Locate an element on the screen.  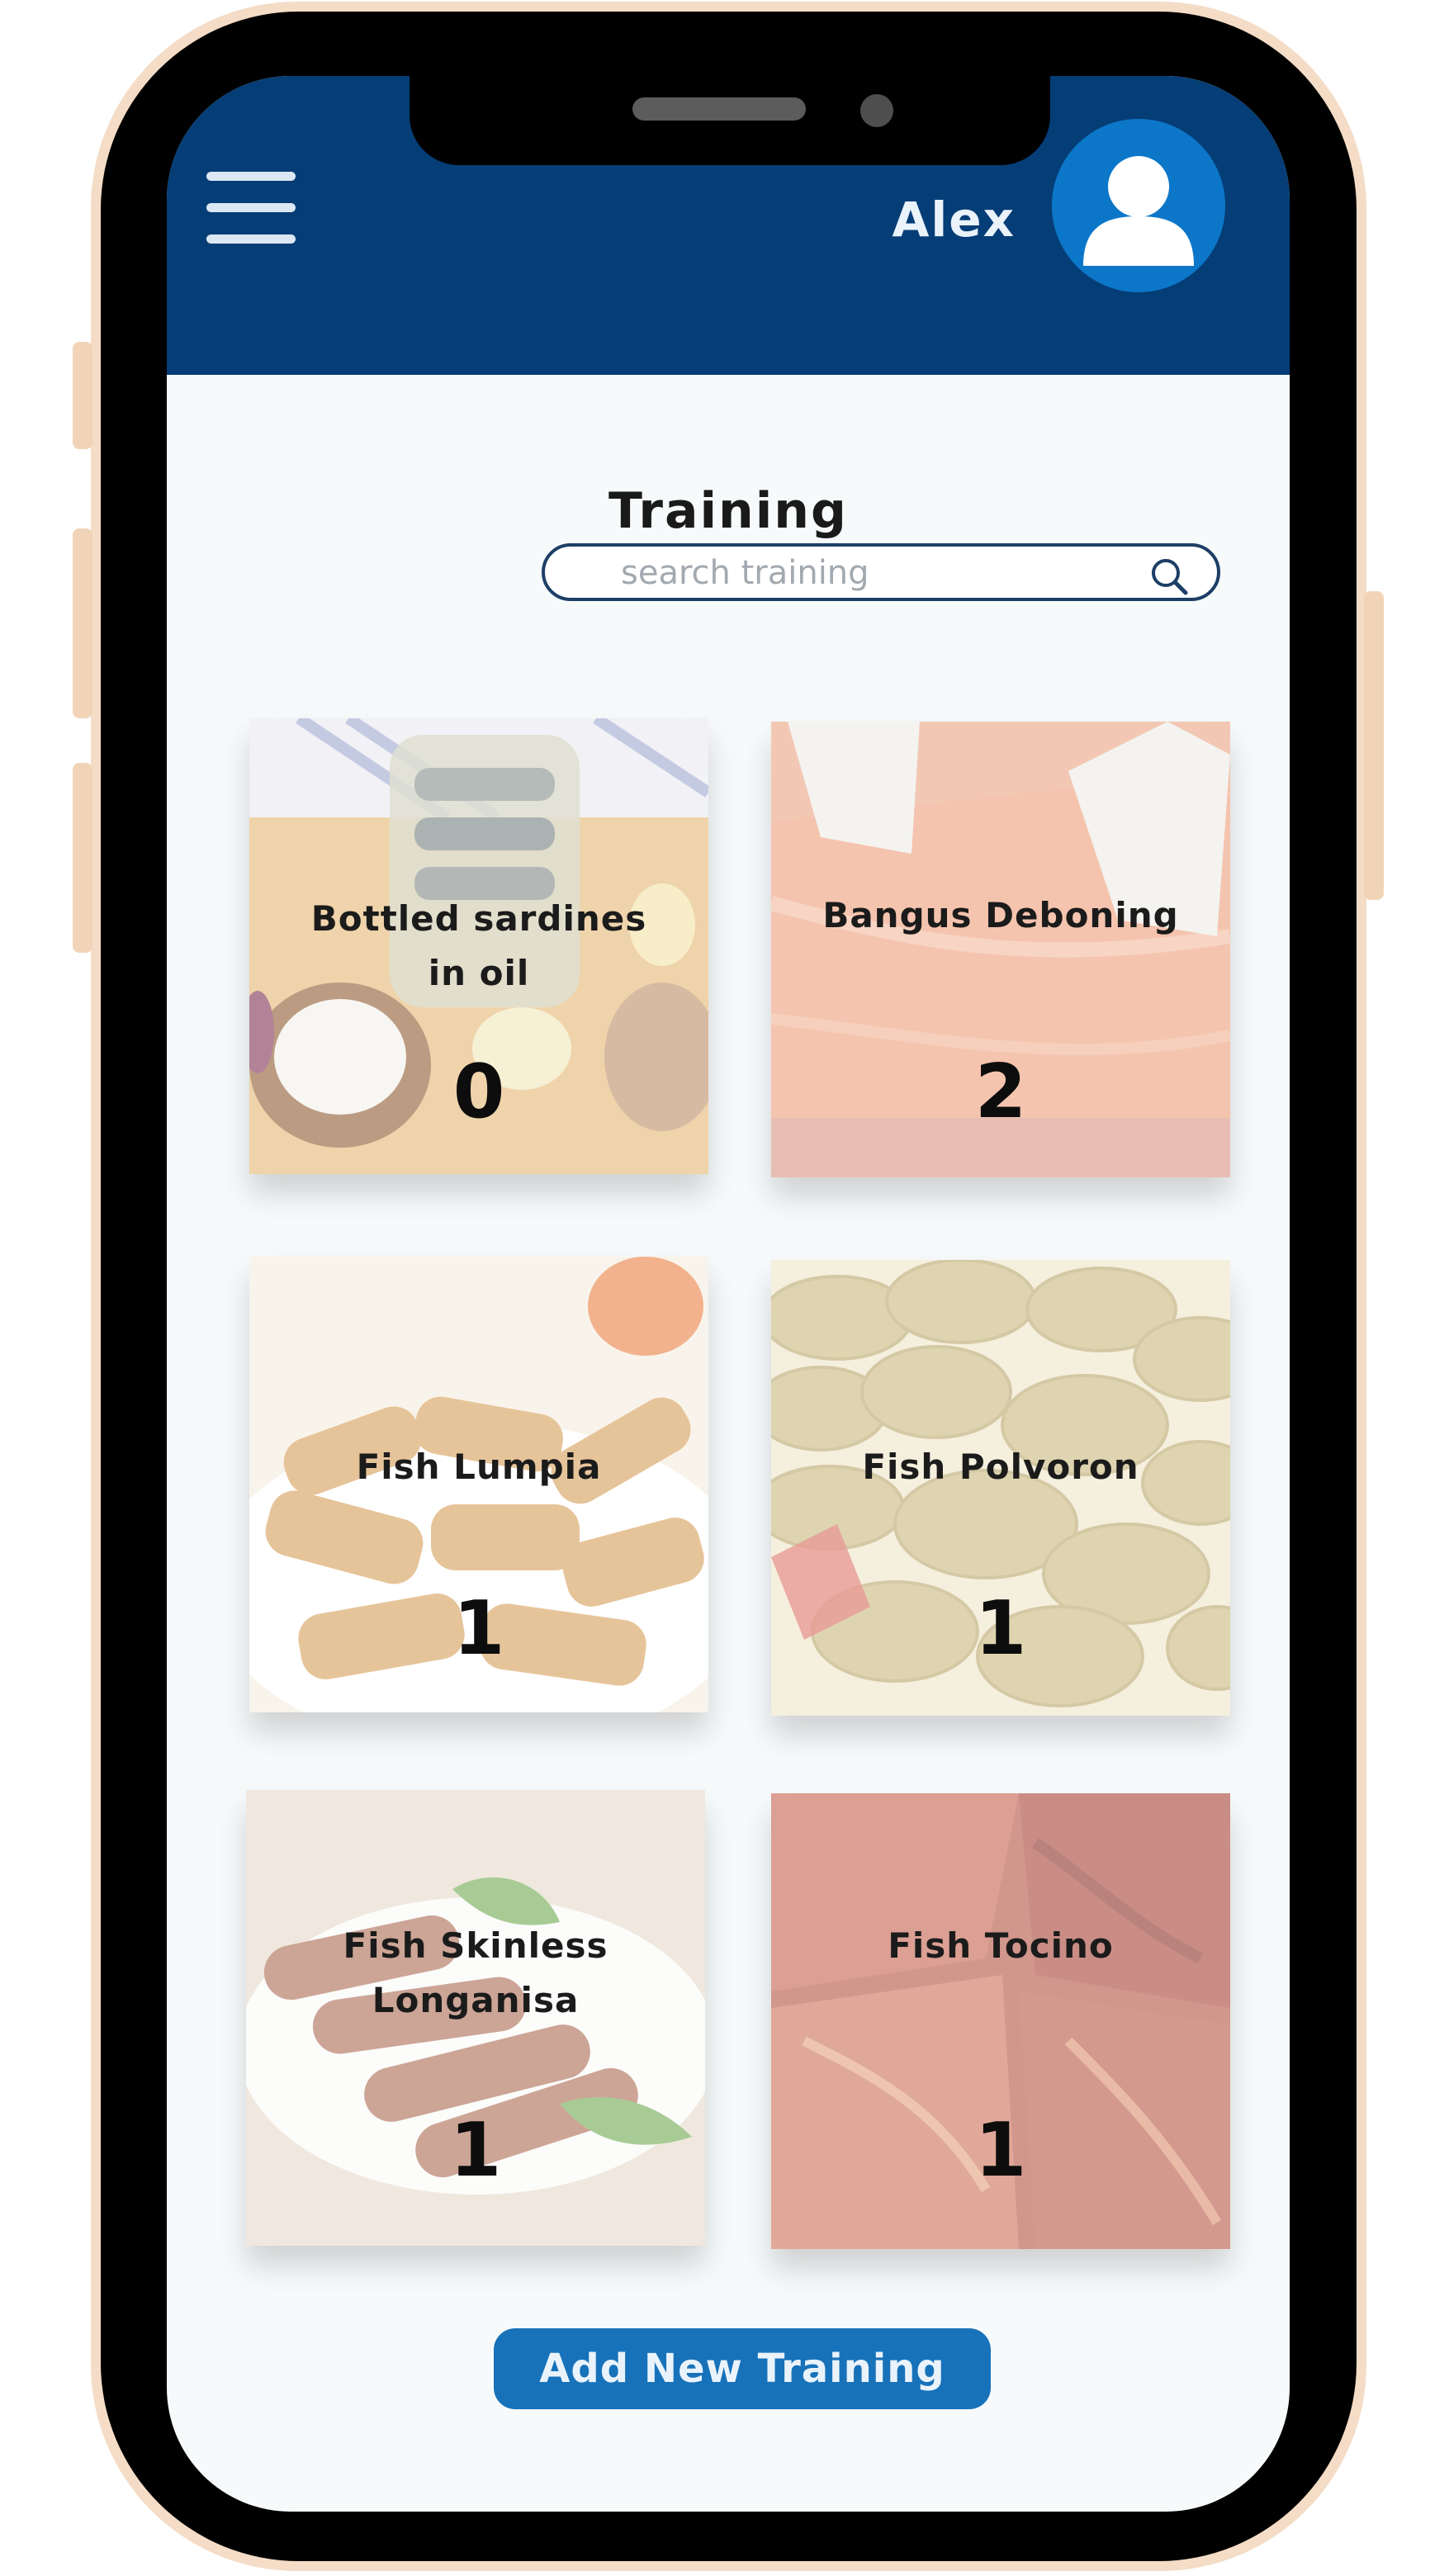
training-card: Fish Lumpia 1 is located at coordinates (478, 1484).